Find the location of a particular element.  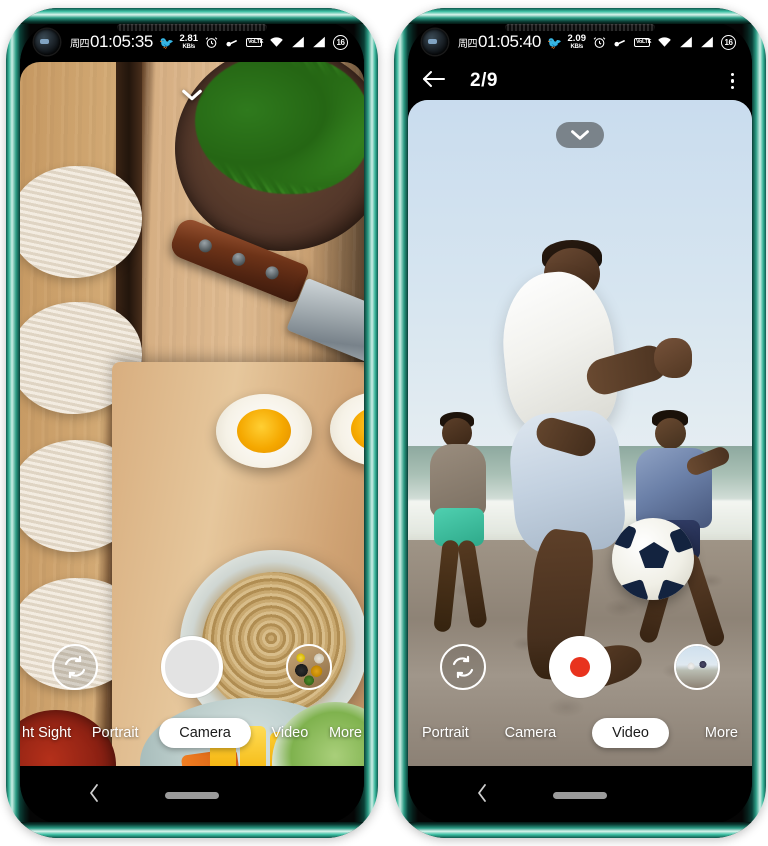

front-camera-punchhole is located at coordinates (47, 42).